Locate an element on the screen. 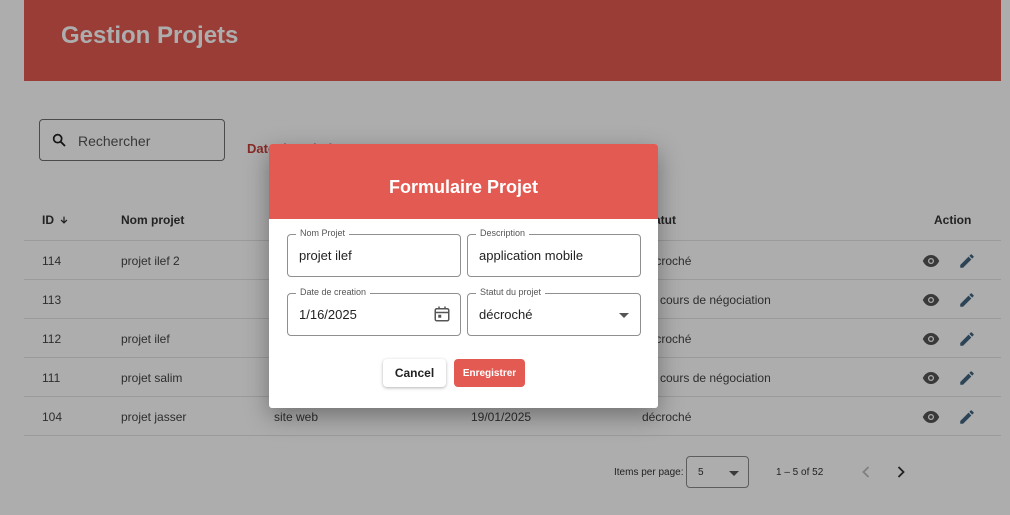 This screenshot has width=1010, height=515. chevron-down-icon is located at coordinates (624, 315).